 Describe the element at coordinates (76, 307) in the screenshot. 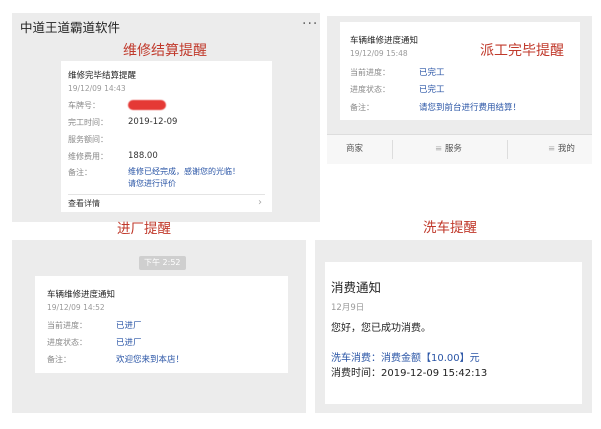

I see `card-time: 19/12/09 14:52` at that location.